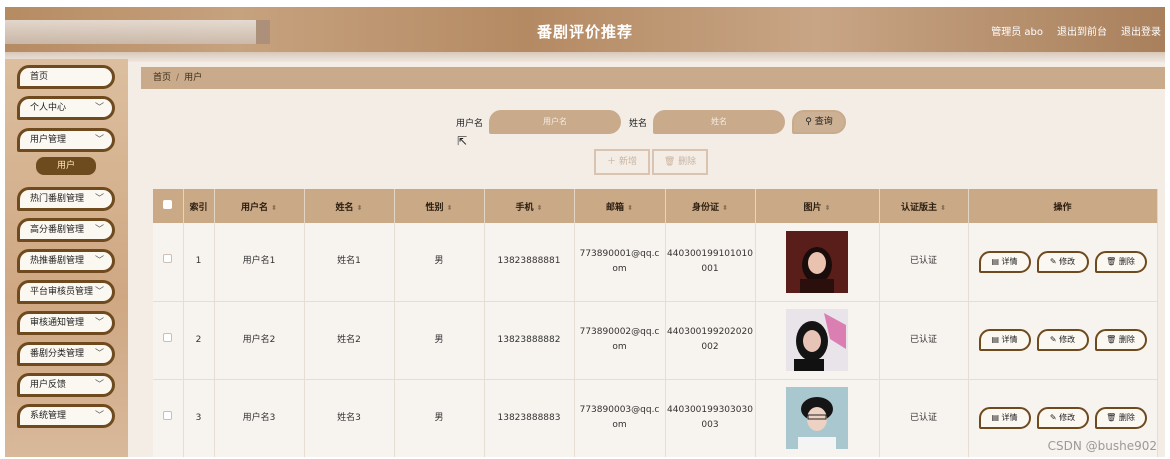 The width and height of the screenshot is (1170, 459). I want to click on sidebar-item-recommended-anime: 热推番剧管理 ﹀, so click(66, 261).